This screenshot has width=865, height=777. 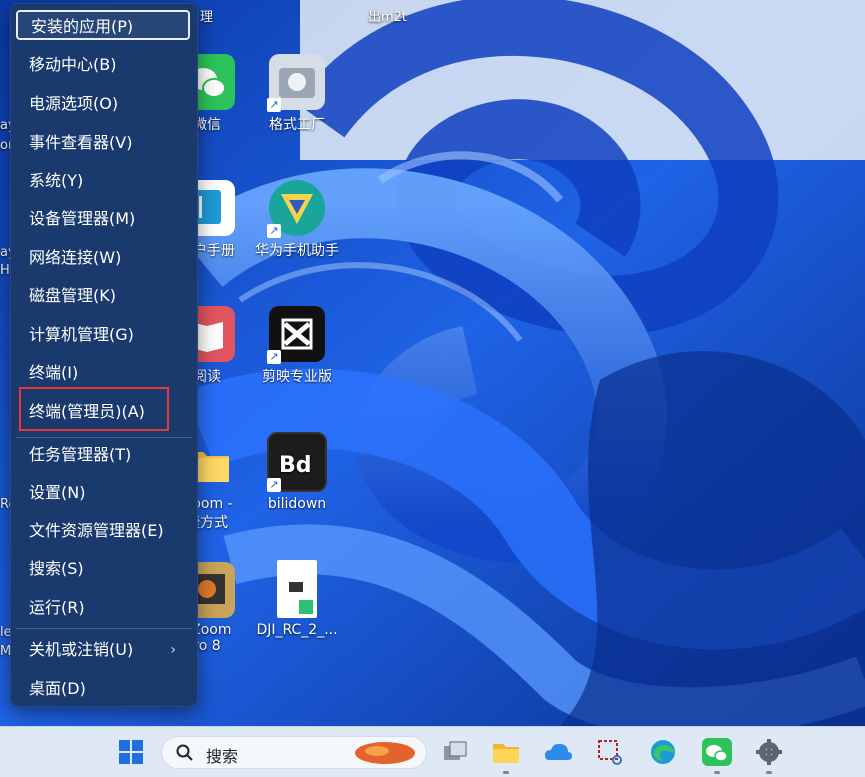 I want to click on desktop-label-partial: 出m2t, so click(x=388, y=17).